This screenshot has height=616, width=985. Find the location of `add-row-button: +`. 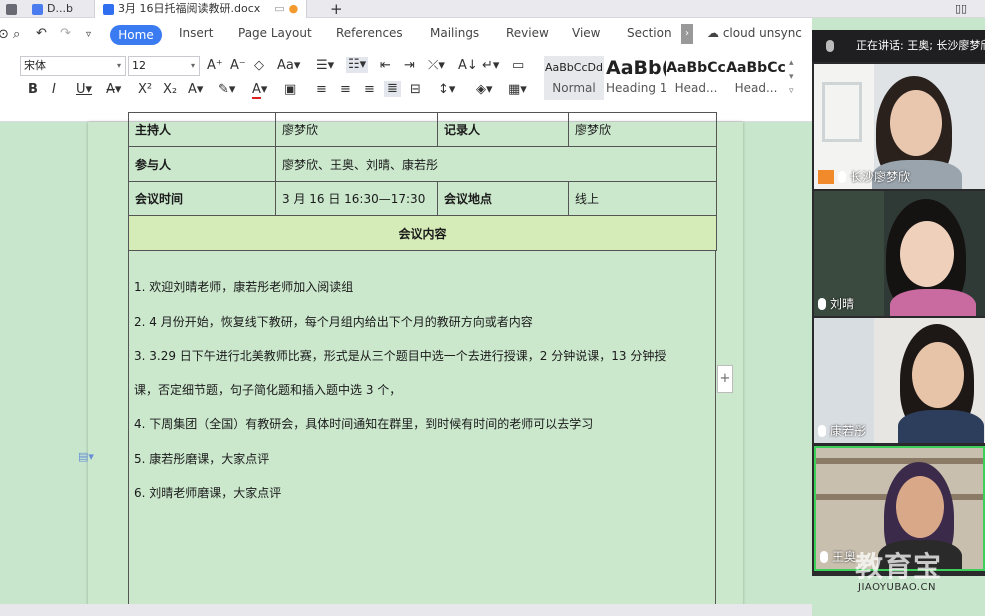

add-row-button: + is located at coordinates (725, 379).